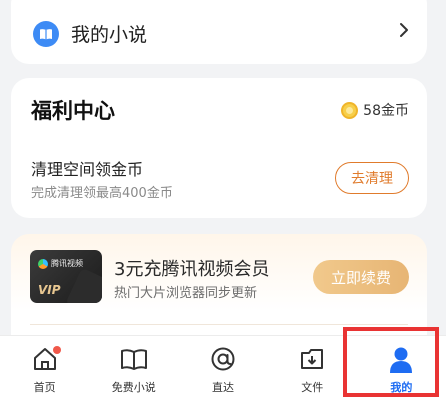  Describe the element at coordinates (312, 361) in the screenshot. I see `file-download-icon` at that location.